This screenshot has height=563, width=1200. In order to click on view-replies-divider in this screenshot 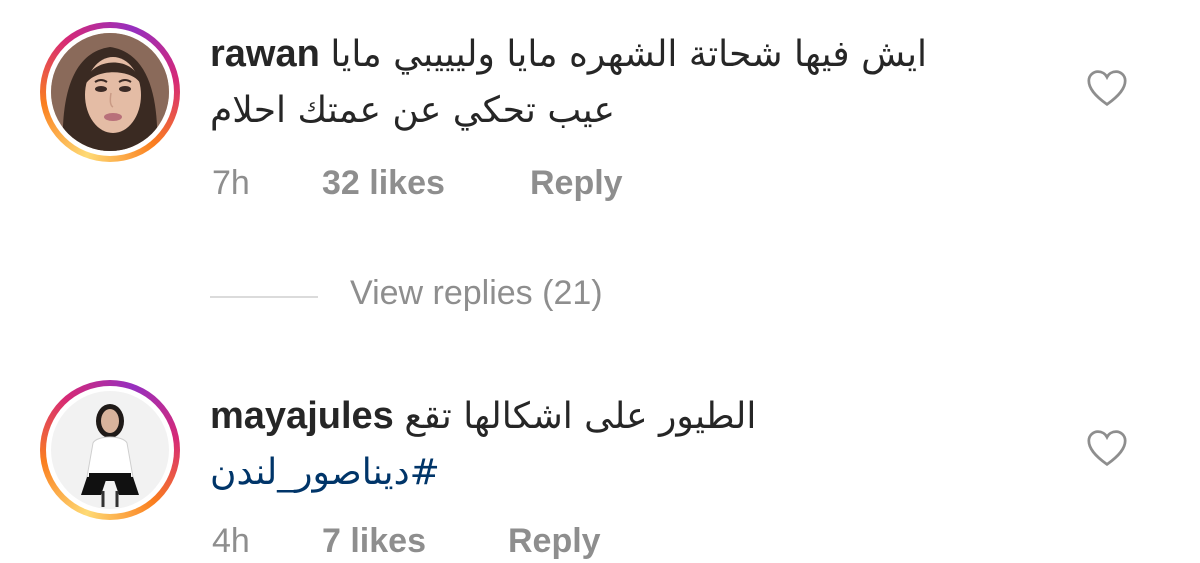, I will do `click(264, 297)`.